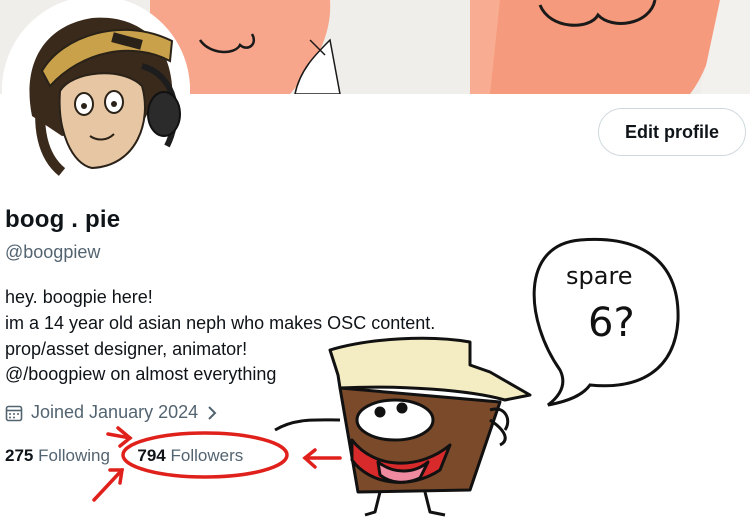 This screenshot has width=750, height=525. I want to click on chevron-right-icon, so click(212, 412).